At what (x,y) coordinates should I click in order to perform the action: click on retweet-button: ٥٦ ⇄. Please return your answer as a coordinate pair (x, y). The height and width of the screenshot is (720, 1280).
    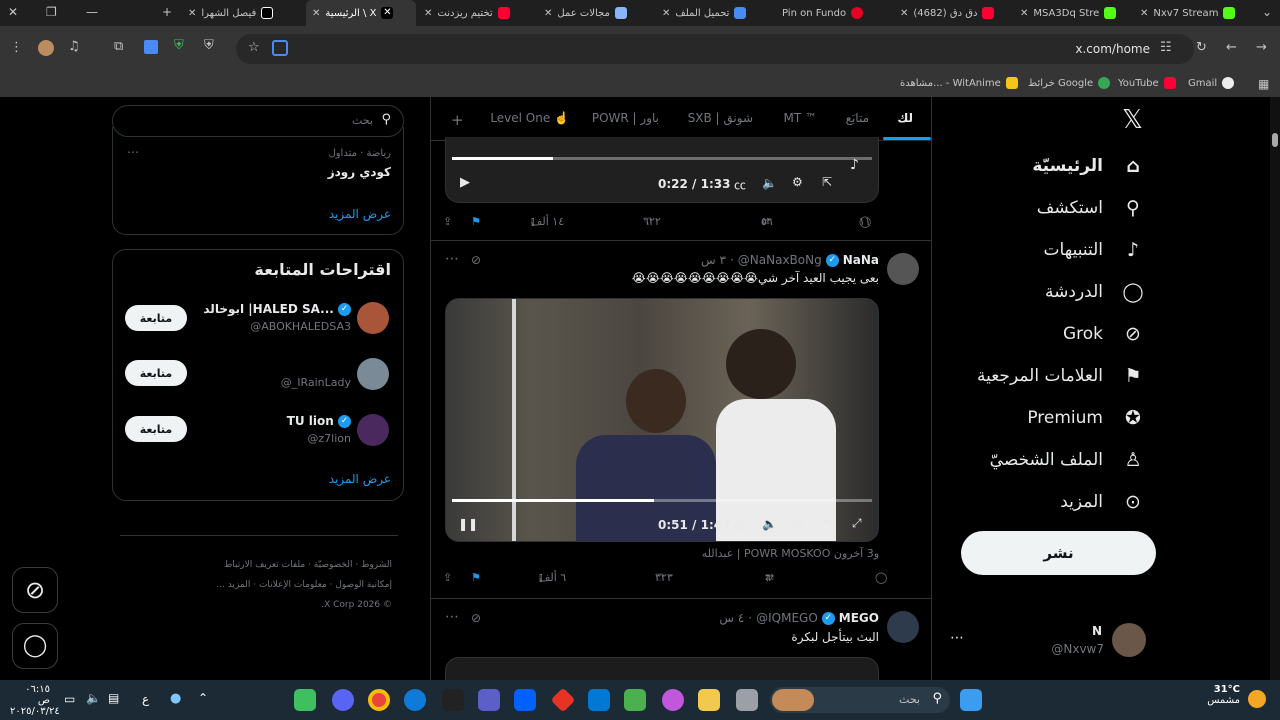
    Looking at the image, I should click on (767, 221).